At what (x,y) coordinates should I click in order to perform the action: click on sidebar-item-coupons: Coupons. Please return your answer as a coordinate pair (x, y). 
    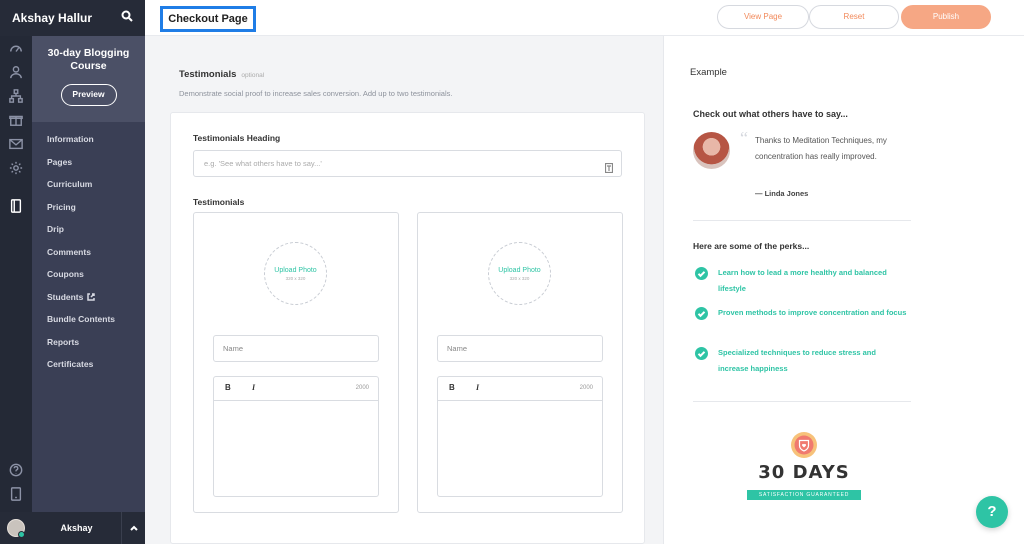
    Looking at the image, I should click on (88, 274).